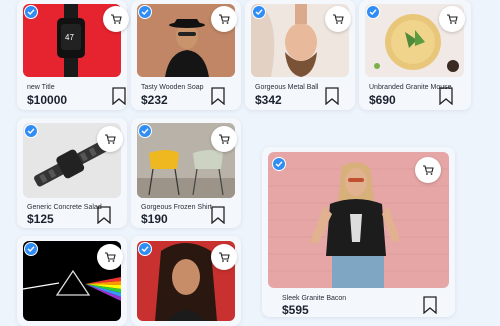 The image size is (500, 326). What do you see at coordinates (40, 219) in the screenshot?
I see `product-price: $125` at bounding box center [40, 219].